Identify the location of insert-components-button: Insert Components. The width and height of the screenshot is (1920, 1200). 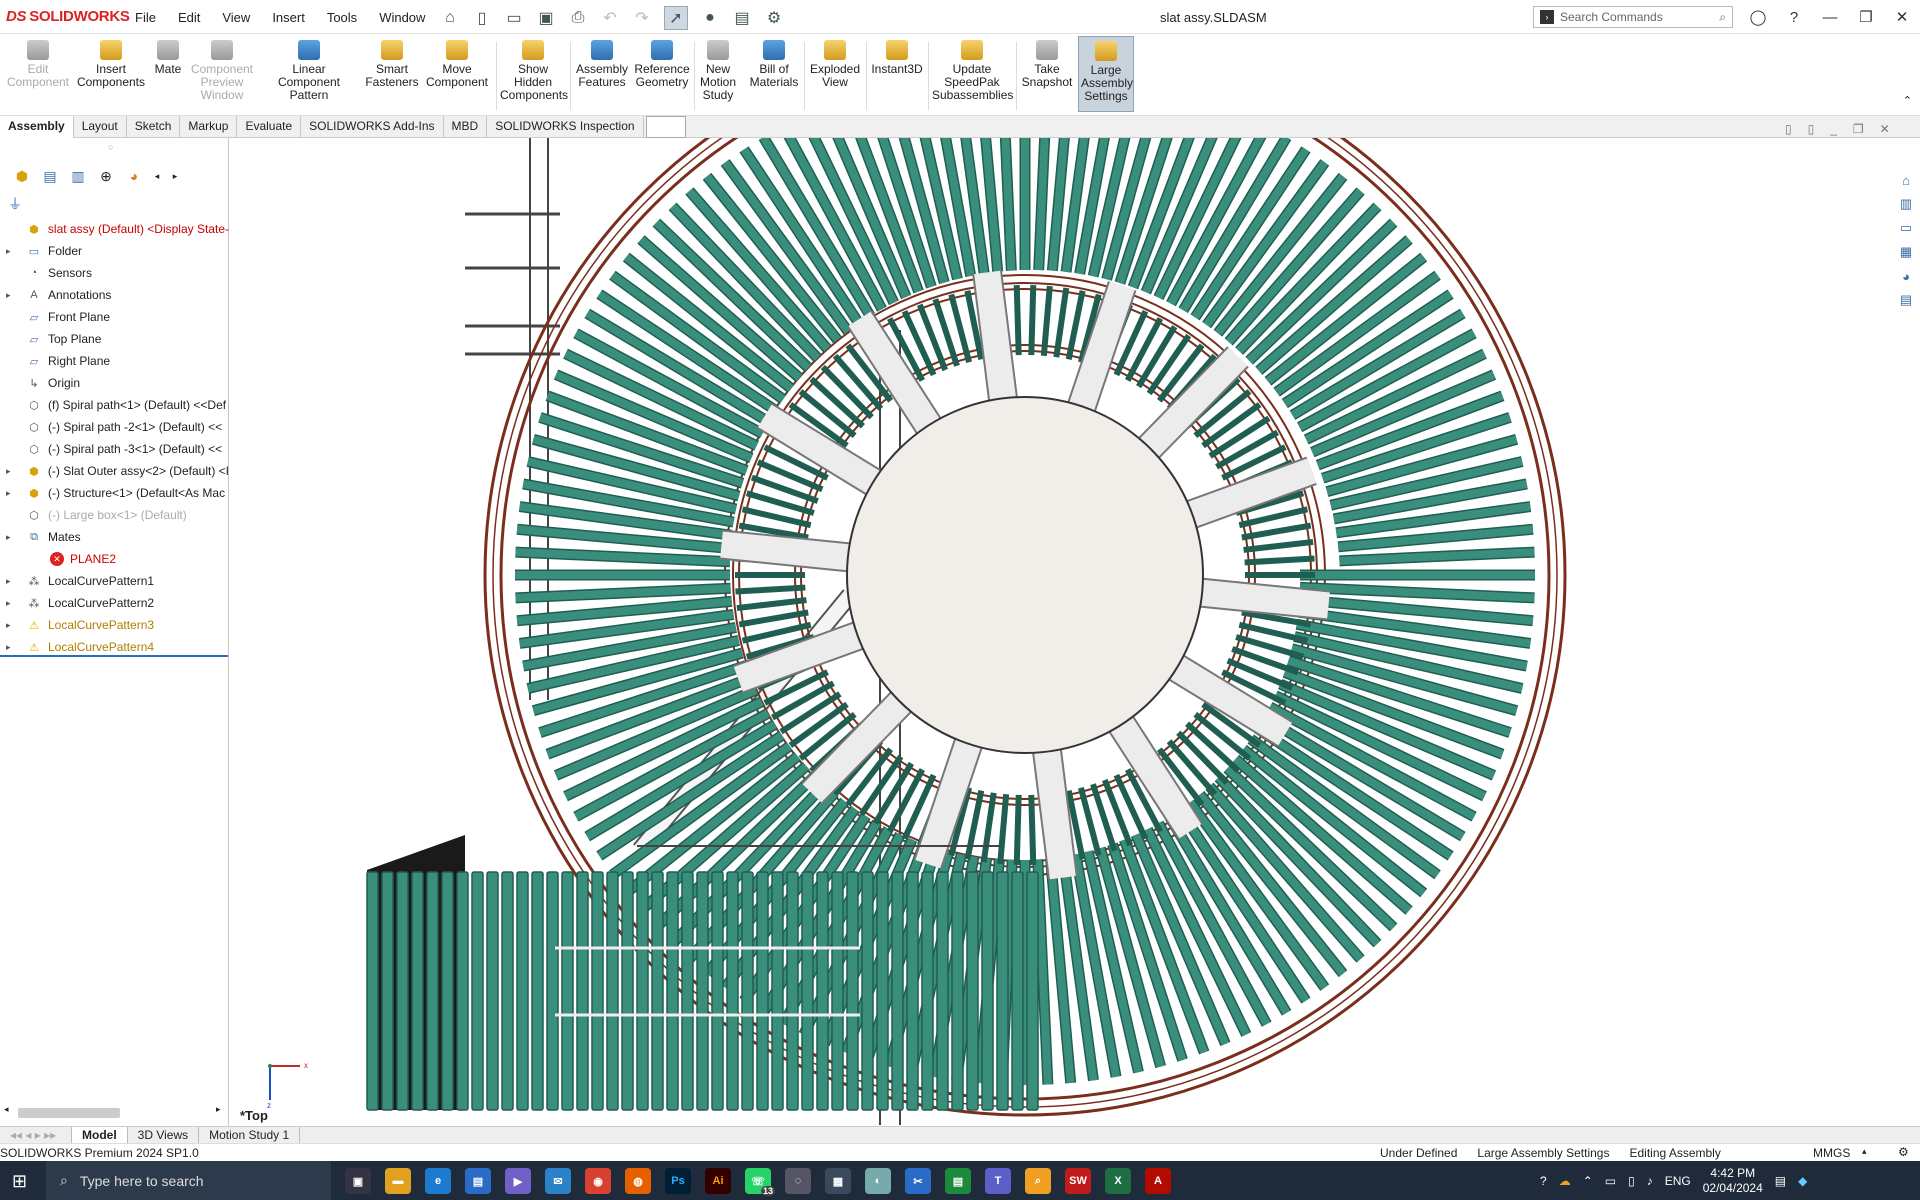
(111, 64).